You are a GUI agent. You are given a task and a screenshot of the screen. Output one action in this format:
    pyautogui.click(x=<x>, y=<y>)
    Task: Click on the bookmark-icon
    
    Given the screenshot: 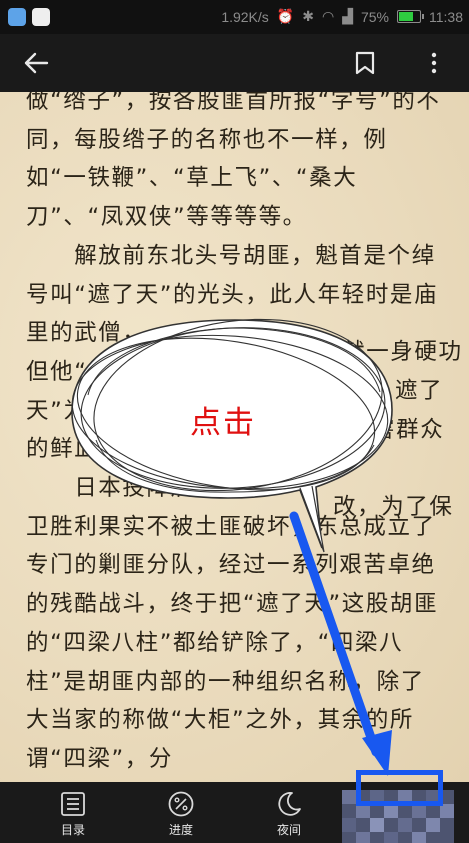 What is the action you would take?
    pyautogui.click(x=365, y=63)
    